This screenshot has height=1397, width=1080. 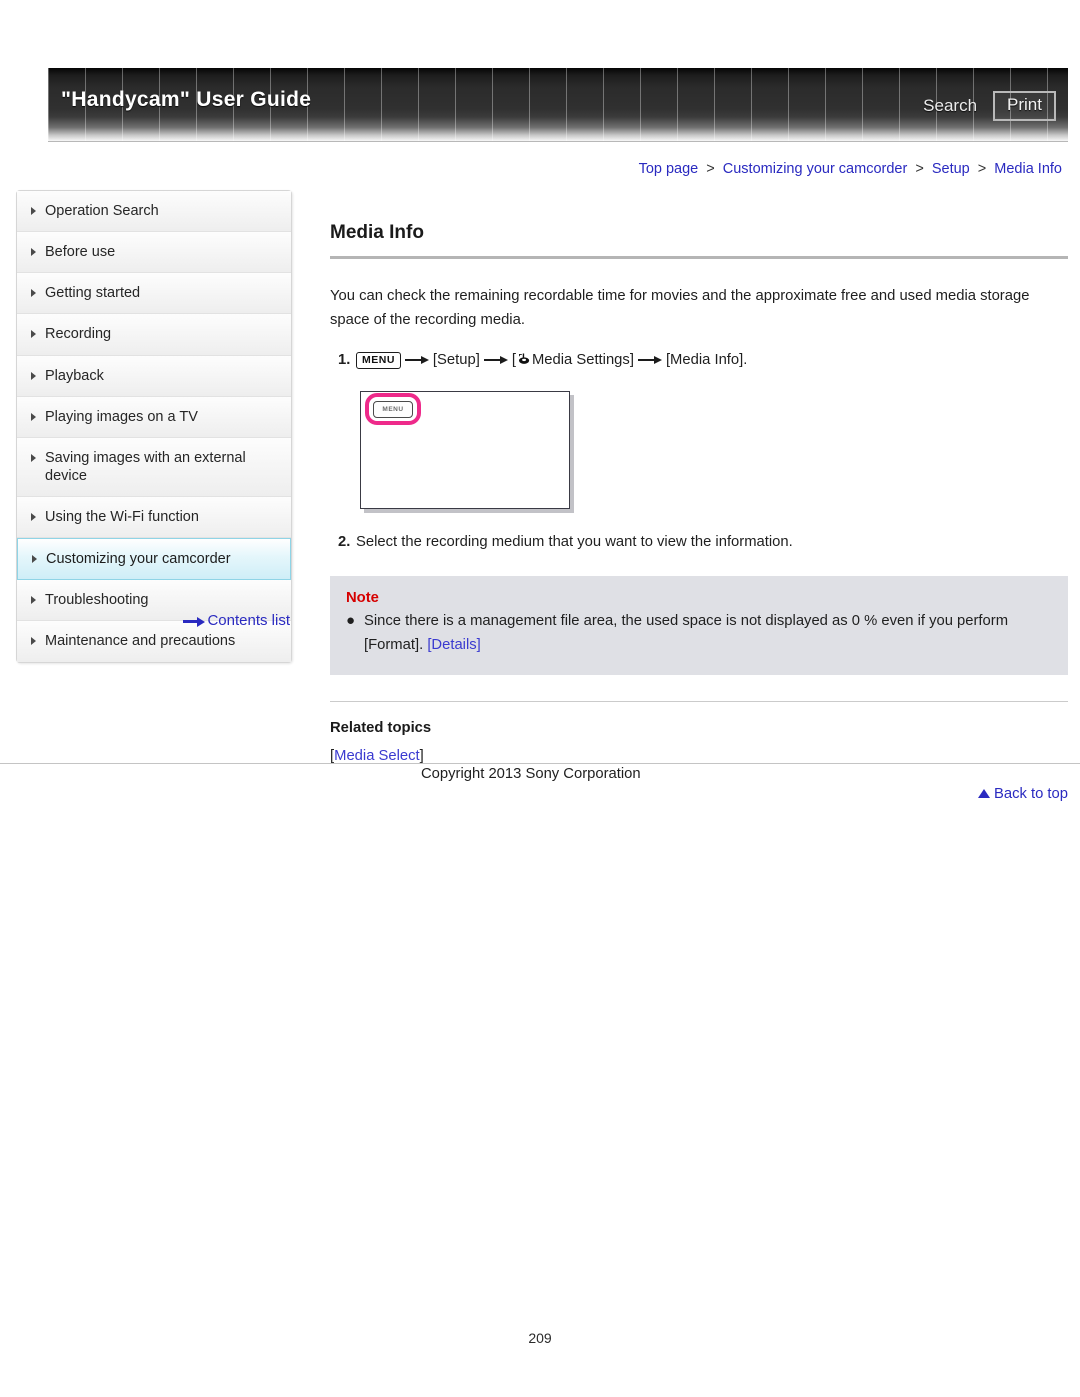 I want to click on sidebar-item-playback: Playback, so click(x=154, y=376).